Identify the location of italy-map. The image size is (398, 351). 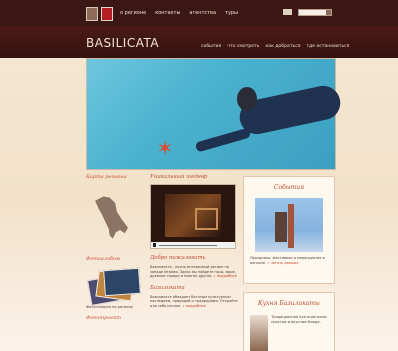
(112, 218).